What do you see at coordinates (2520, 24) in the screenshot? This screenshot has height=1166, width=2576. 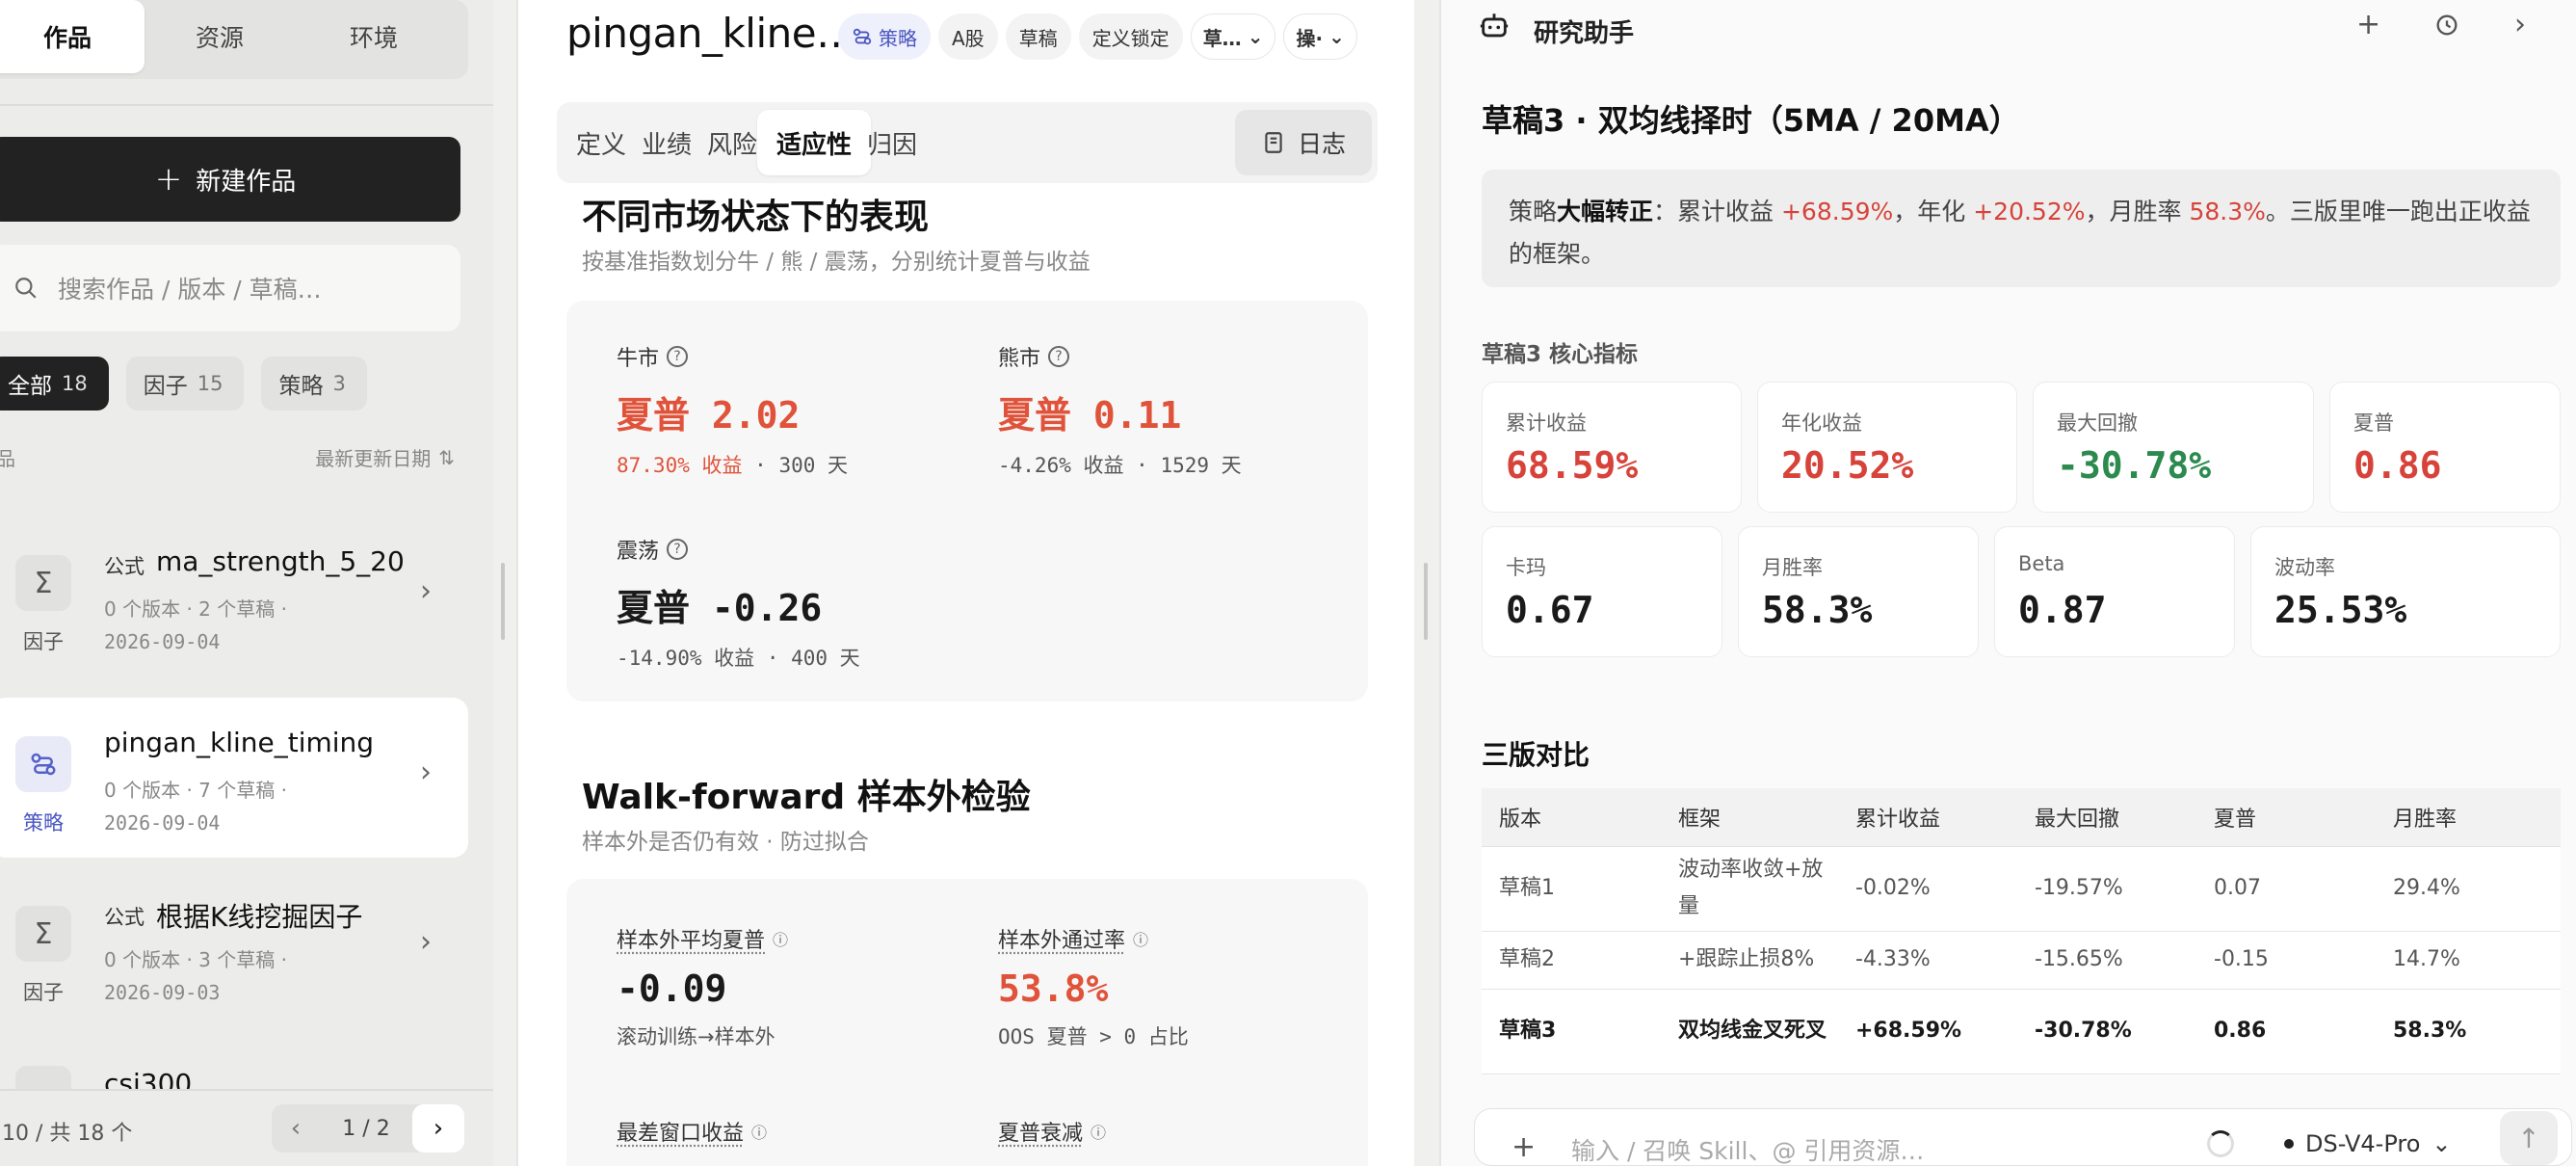 I see `collapse-panel-icon: ›` at bounding box center [2520, 24].